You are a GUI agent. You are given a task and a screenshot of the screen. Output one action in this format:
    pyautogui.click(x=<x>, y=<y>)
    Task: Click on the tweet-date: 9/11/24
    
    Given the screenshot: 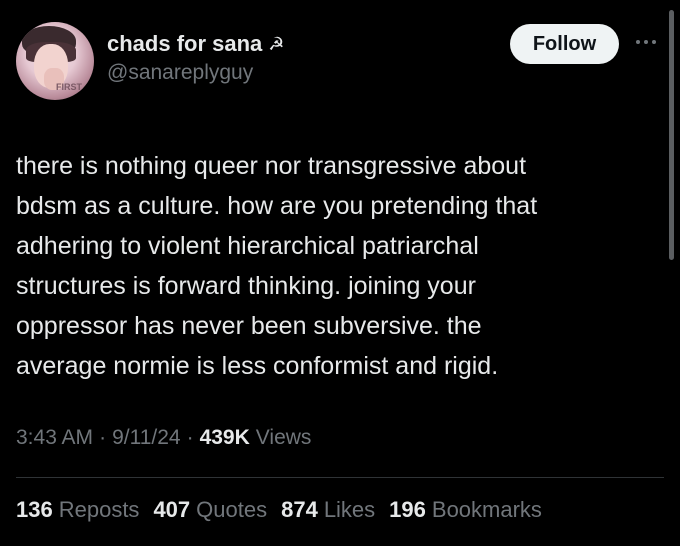 What is the action you would take?
    pyautogui.click(x=146, y=438)
    